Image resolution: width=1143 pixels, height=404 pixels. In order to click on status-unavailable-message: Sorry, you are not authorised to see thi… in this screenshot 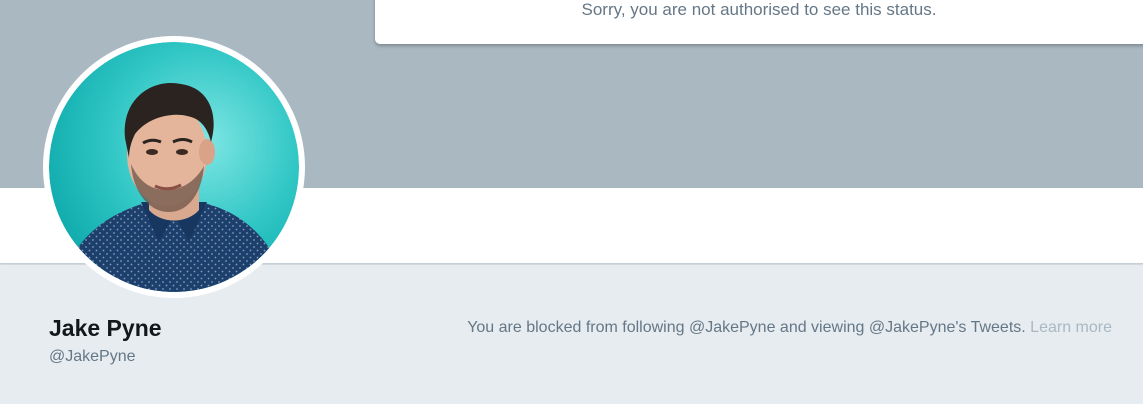, I will do `click(759, 9)`.